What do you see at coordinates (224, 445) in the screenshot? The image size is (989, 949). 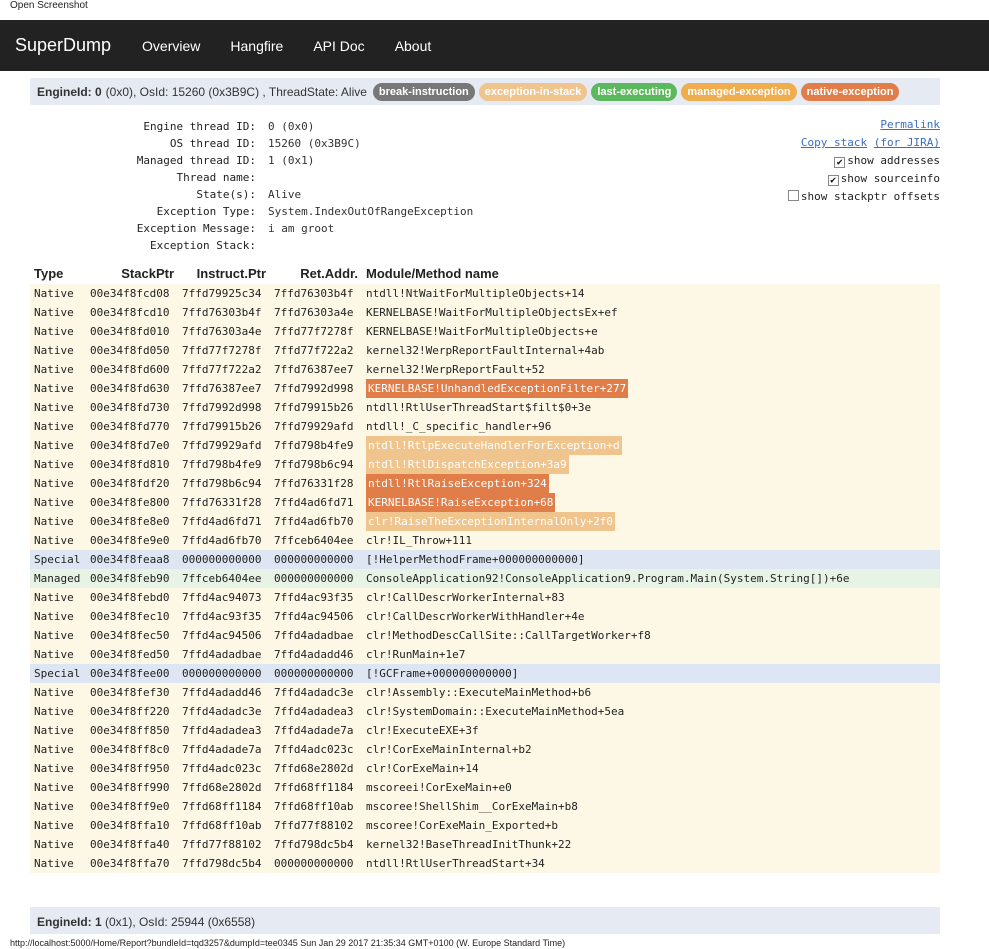 I see `frame-instruct-ptr: 7ffd79929afd` at bounding box center [224, 445].